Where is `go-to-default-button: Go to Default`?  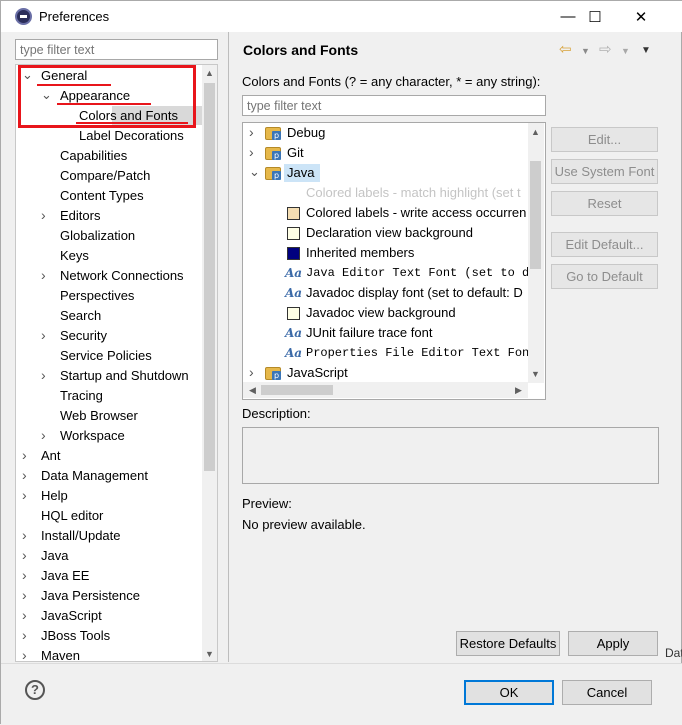
go-to-default-button: Go to Default is located at coordinates (604, 276).